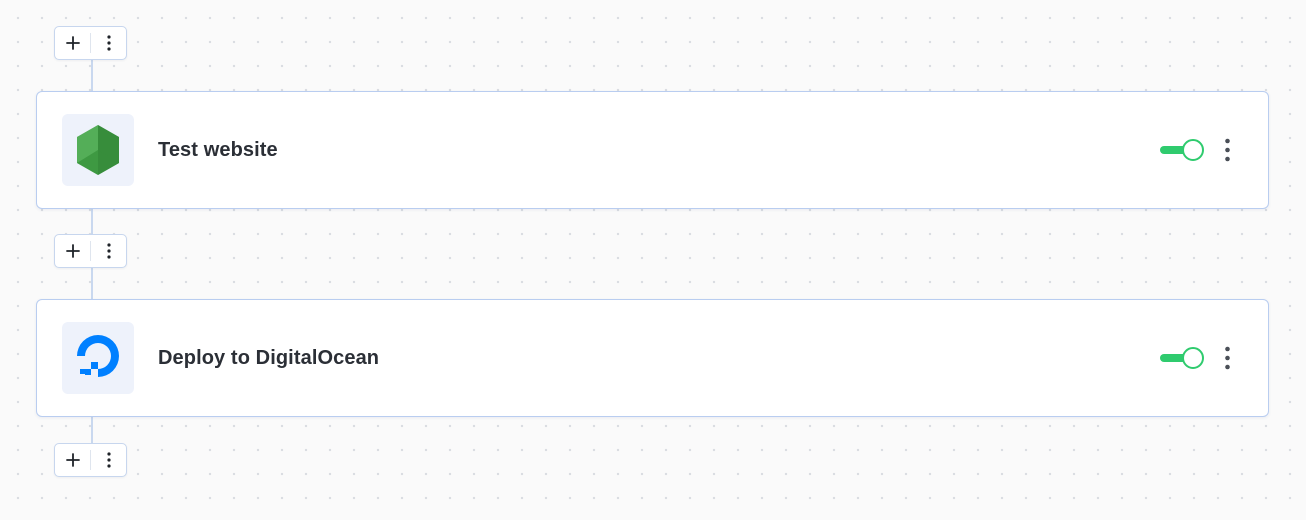  I want to click on nodejs-hexagon-icon, so click(98, 150).